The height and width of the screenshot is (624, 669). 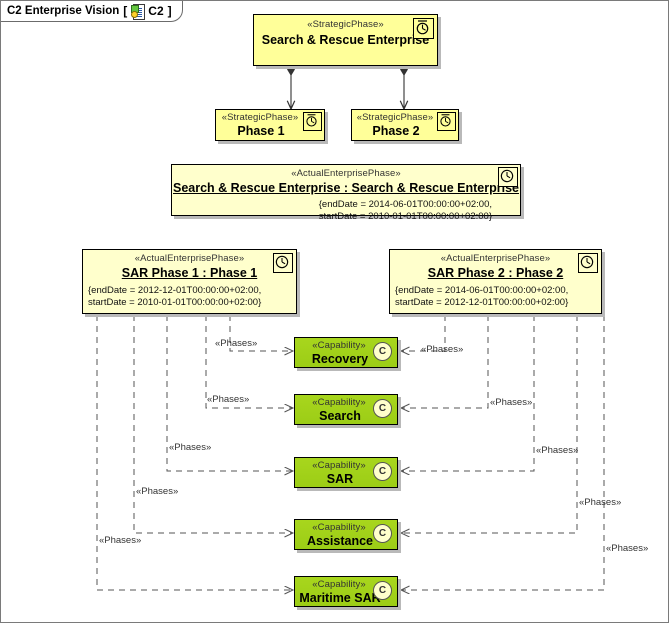 What do you see at coordinates (125, 11) in the screenshot?
I see `bracket-open: [` at bounding box center [125, 11].